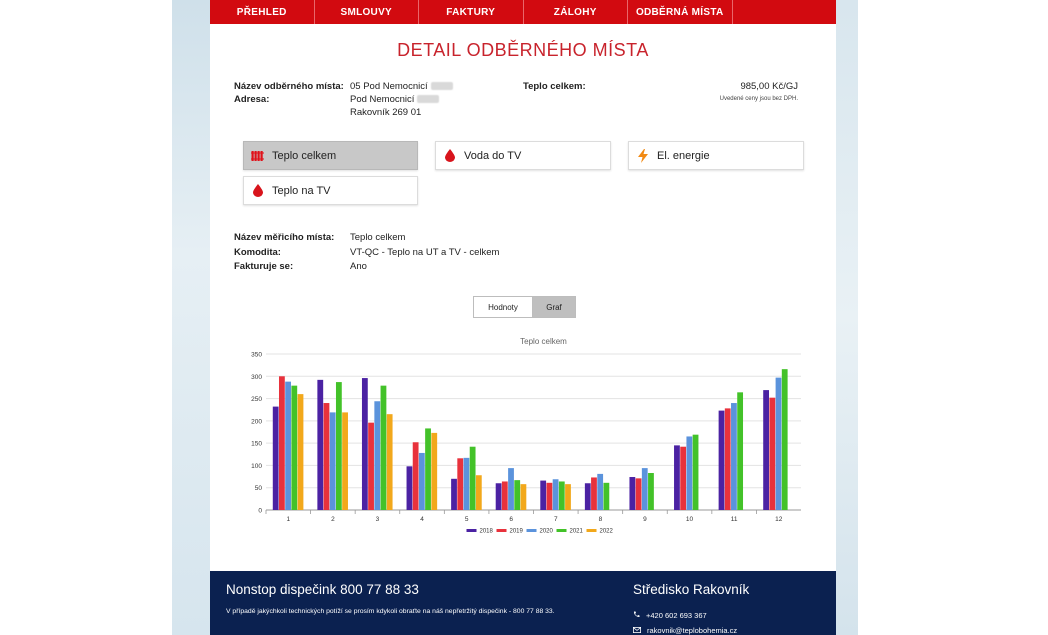 The height and width of the screenshot is (635, 1048). I want to click on tile-el-energie: El. energie, so click(716, 155).